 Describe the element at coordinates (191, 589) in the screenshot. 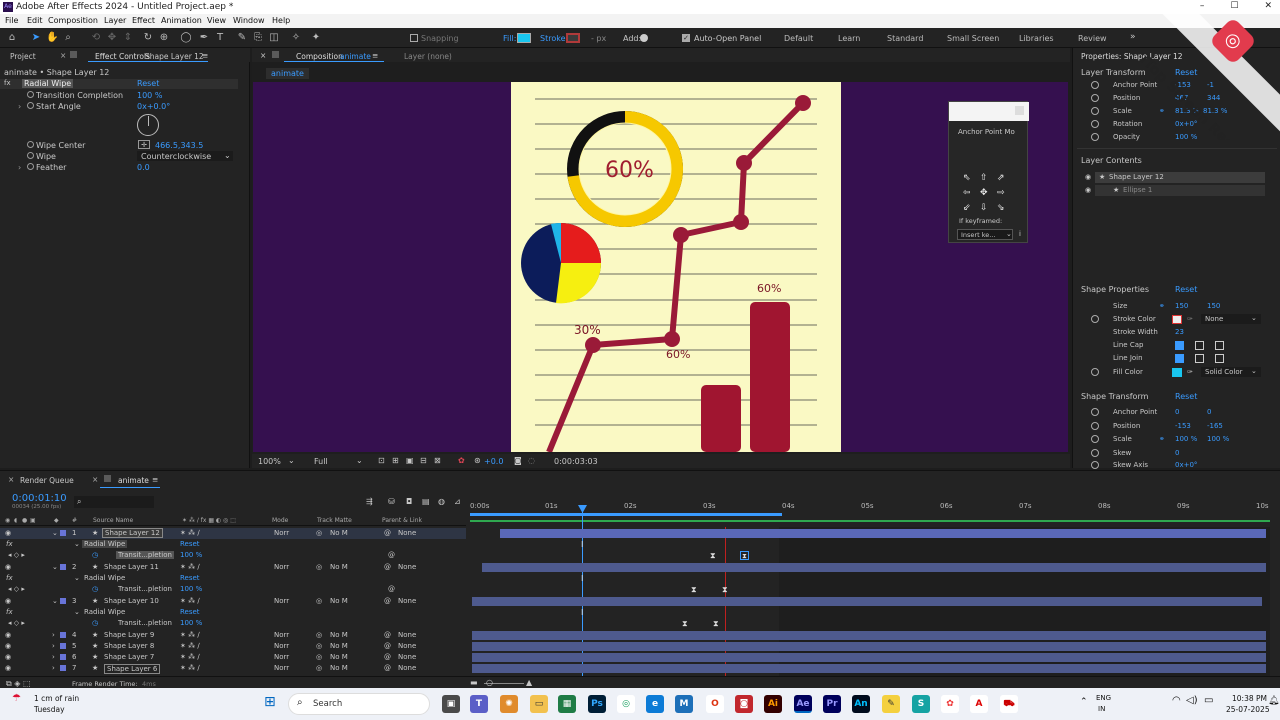

I see `property-value: 100 %` at that location.